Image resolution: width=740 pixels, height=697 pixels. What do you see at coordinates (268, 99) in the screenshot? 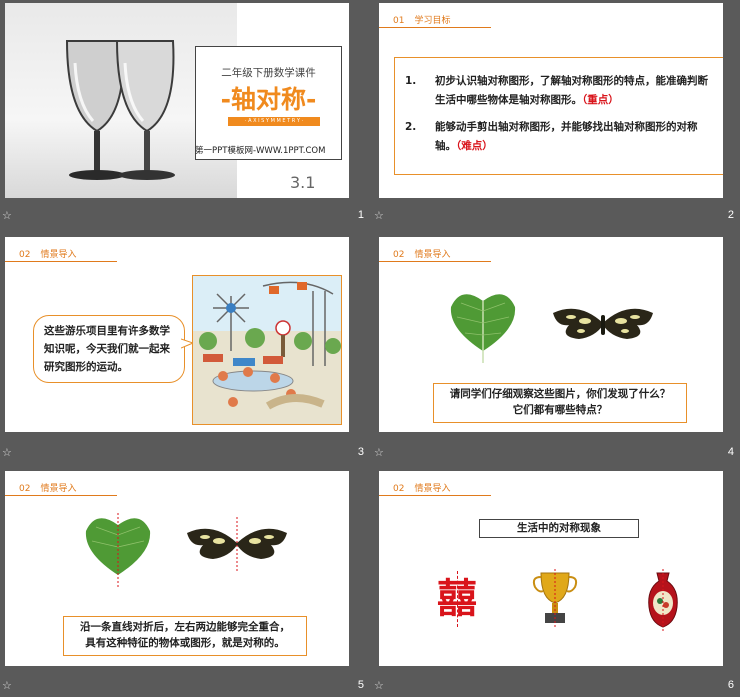
I see `course-title: -轴对称-` at bounding box center [268, 99].